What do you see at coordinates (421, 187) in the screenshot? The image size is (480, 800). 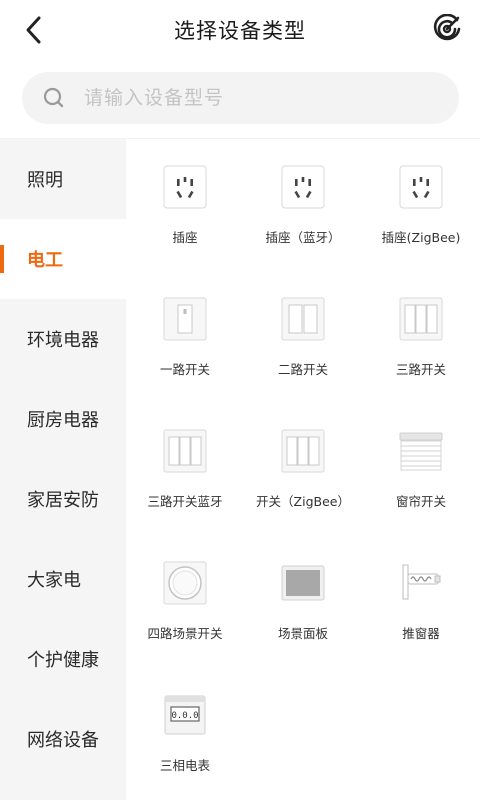 I see `socket-zigbee-icon` at bounding box center [421, 187].